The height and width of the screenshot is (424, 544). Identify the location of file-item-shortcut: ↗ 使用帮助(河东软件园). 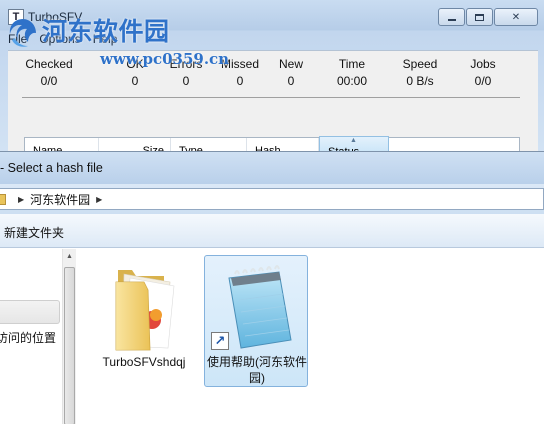
(256, 321).